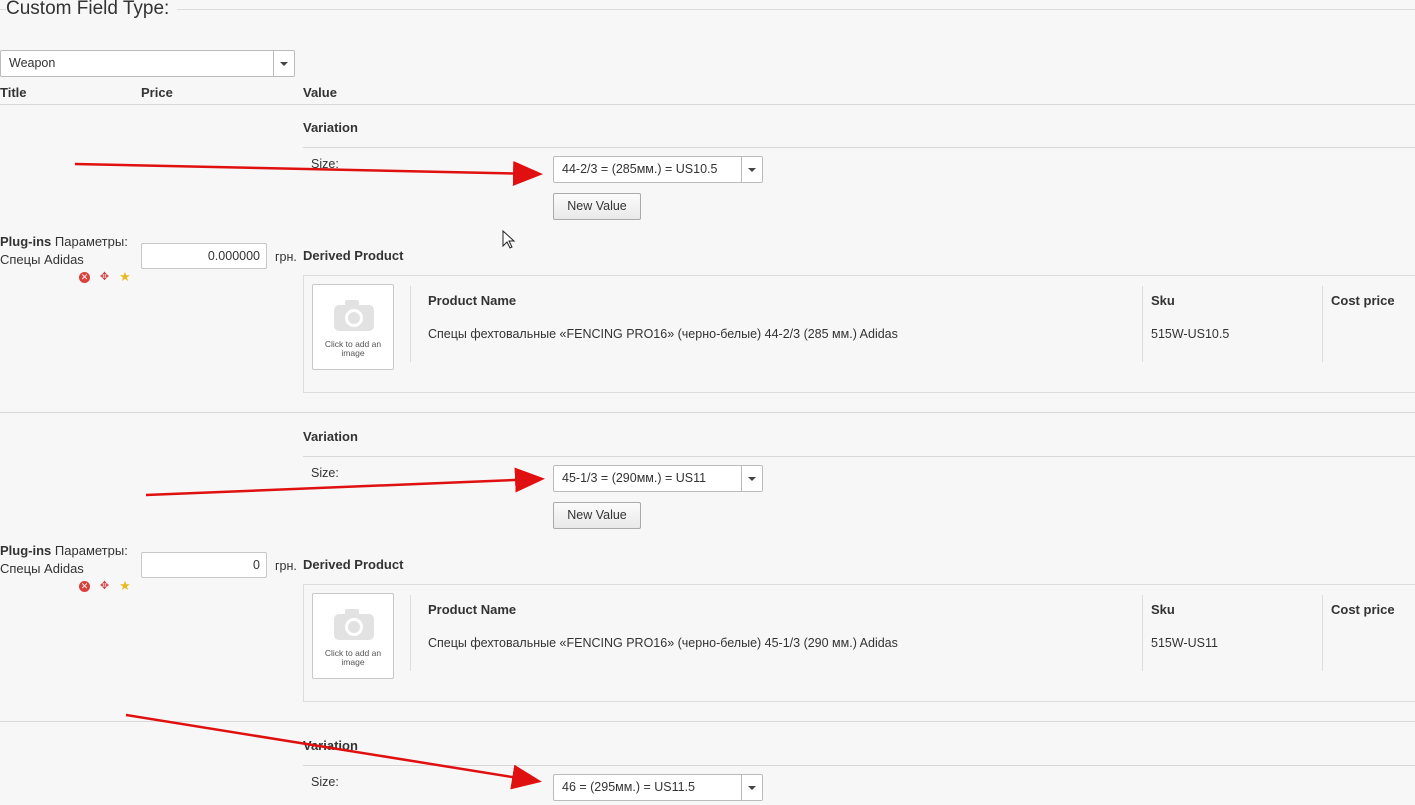  Describe the element at coordinates (707, 104) in the screenshot. I see `header-divider` at that location.